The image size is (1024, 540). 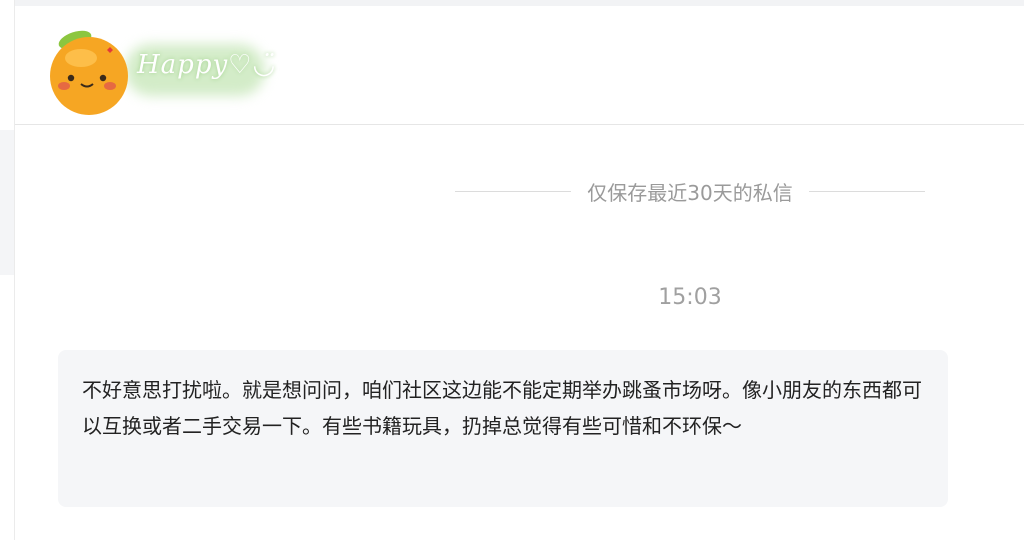 What do you see at coordinates (867, 191) in the screenshot?
I see `notice-divider-right` at bounding box center [867, 191].